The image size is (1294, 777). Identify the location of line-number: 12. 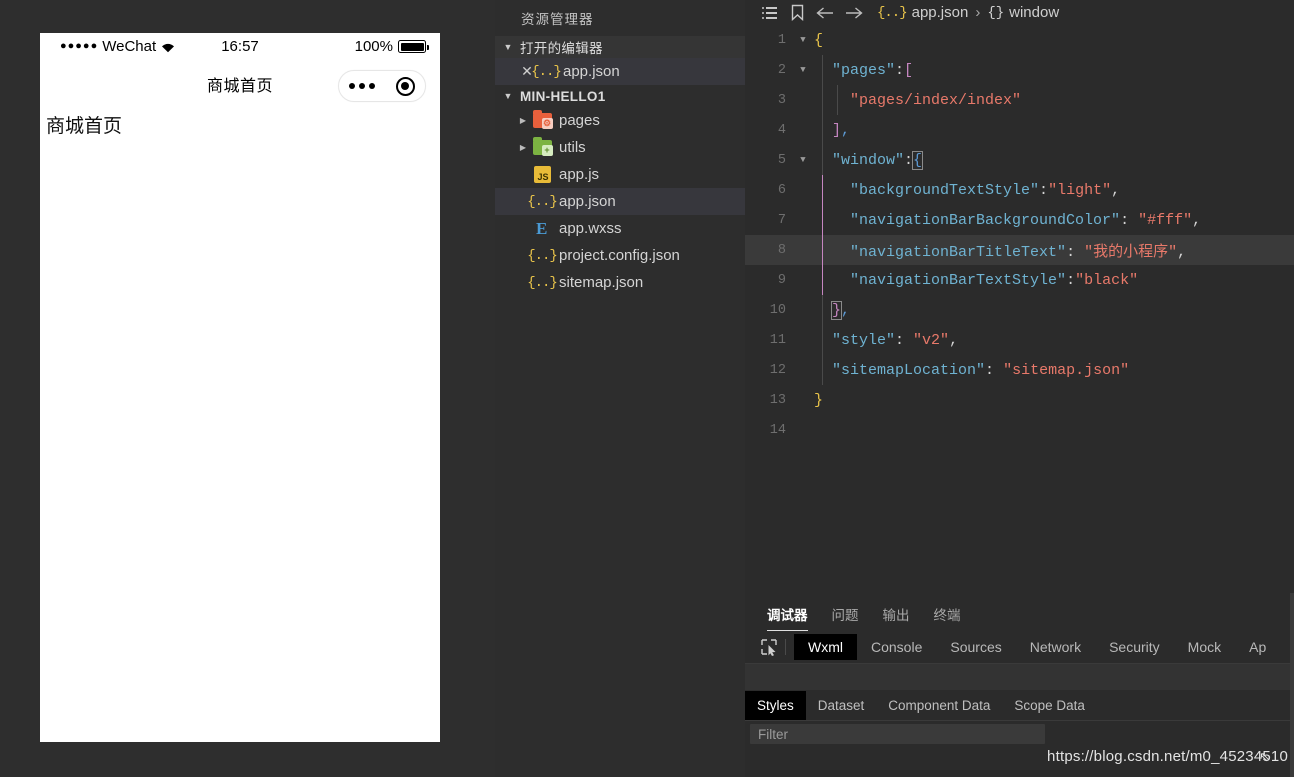
(777, 370).